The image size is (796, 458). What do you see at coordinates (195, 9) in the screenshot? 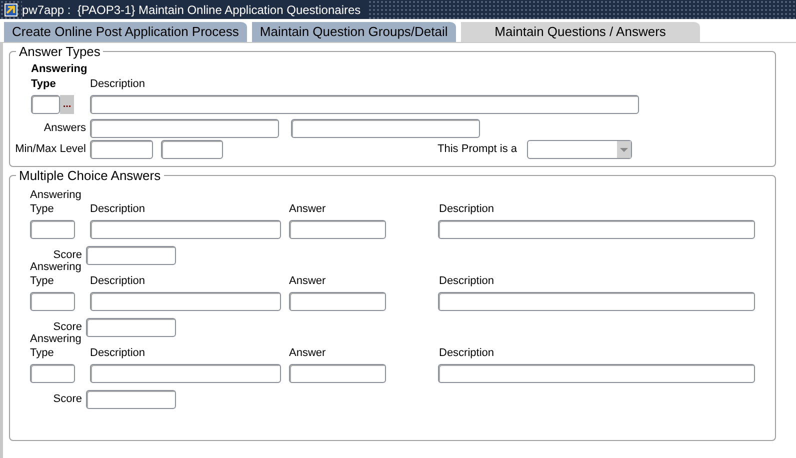
I see `window-title: pw7app : {PAOP3-1} Maintain Online Application Questionaires` at bounding box center [195, 9].